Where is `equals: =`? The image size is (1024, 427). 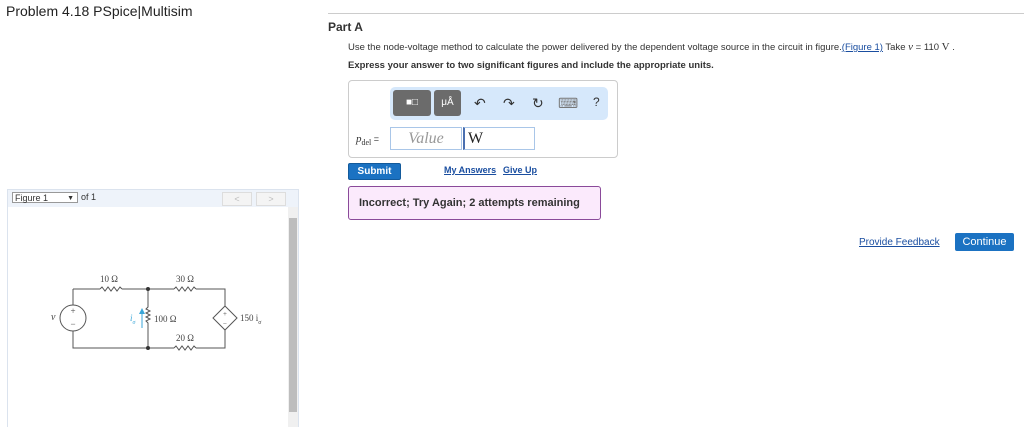
equals: = is located at coordinates (375, 139).